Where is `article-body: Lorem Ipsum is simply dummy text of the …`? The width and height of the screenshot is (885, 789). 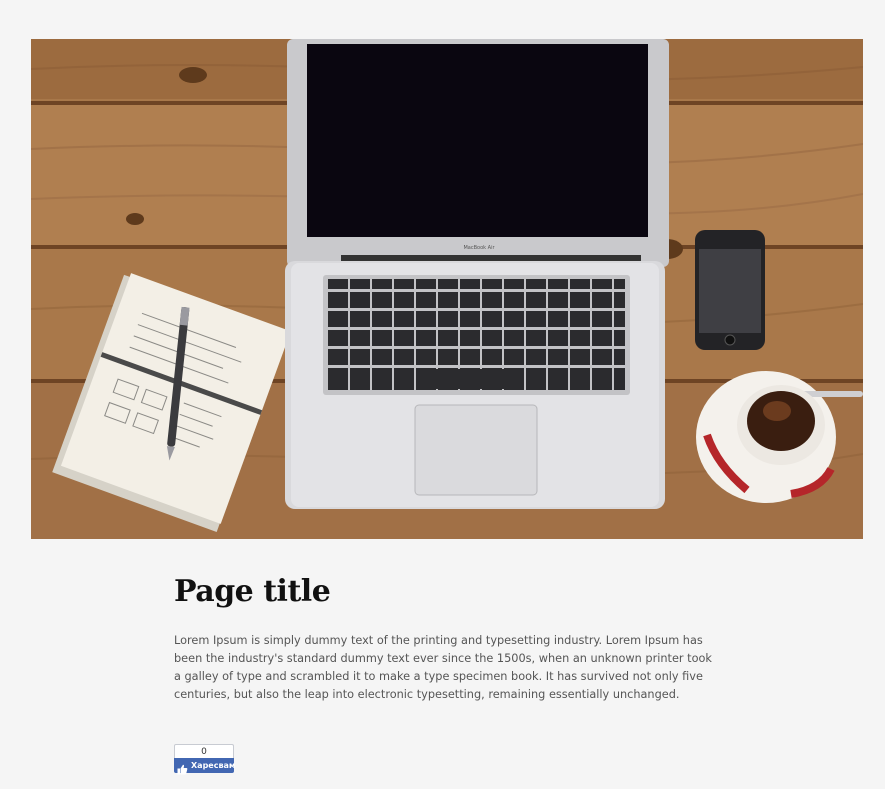
article-body: Lorem Ipsum is simply dummy text of the … is located at coordinates (443, 667).